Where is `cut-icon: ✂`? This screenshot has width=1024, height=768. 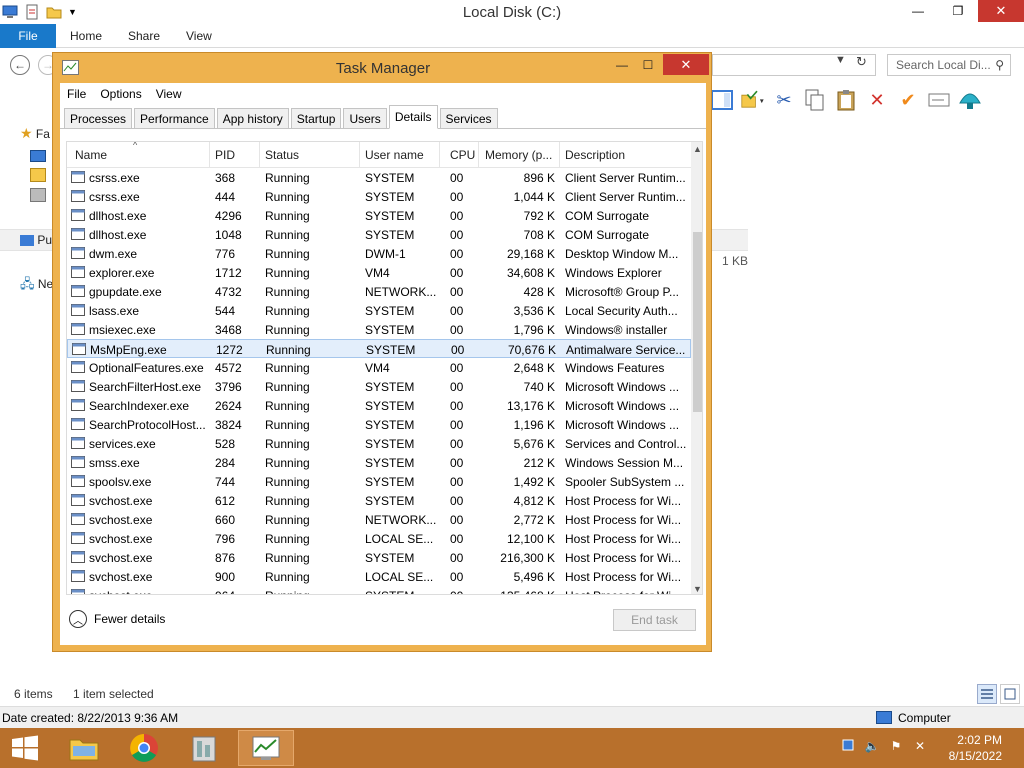
cut-icon: ✂ is located at coordinates (784, 100).